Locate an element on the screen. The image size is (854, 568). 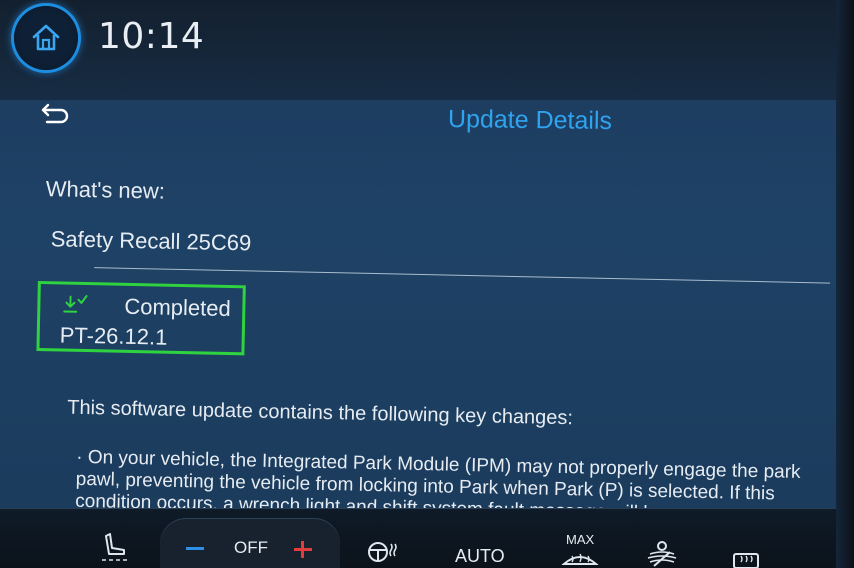
rear-defrost-icon is located at coordinates (746, 559).